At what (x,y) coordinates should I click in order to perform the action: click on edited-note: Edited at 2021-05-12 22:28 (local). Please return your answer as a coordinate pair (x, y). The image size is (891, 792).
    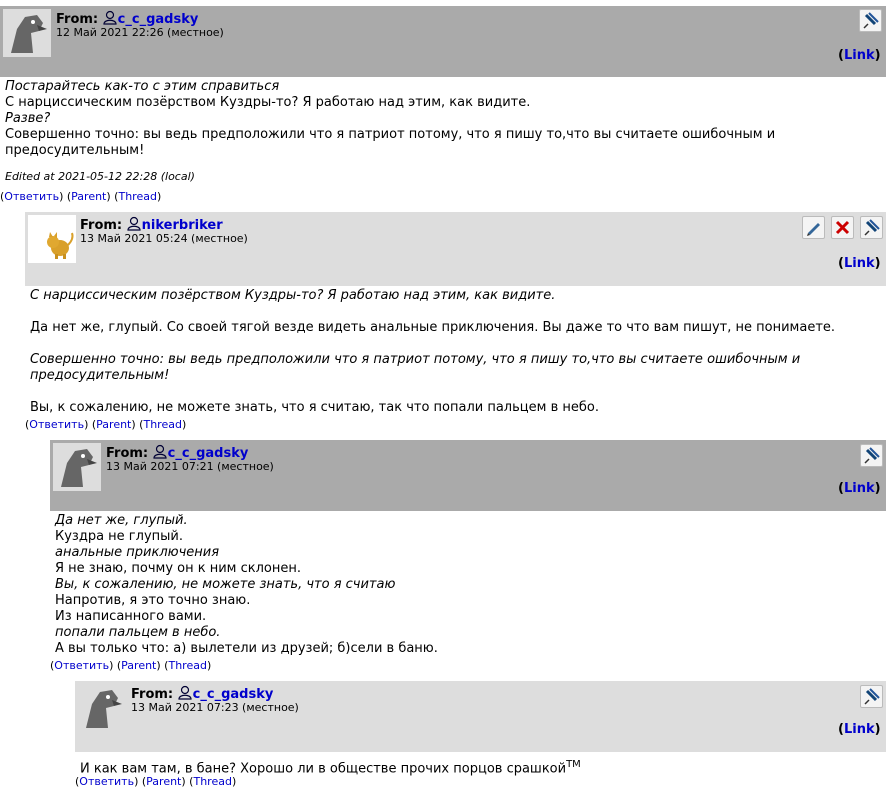
    Looking at the image, I should click on (100, 176).